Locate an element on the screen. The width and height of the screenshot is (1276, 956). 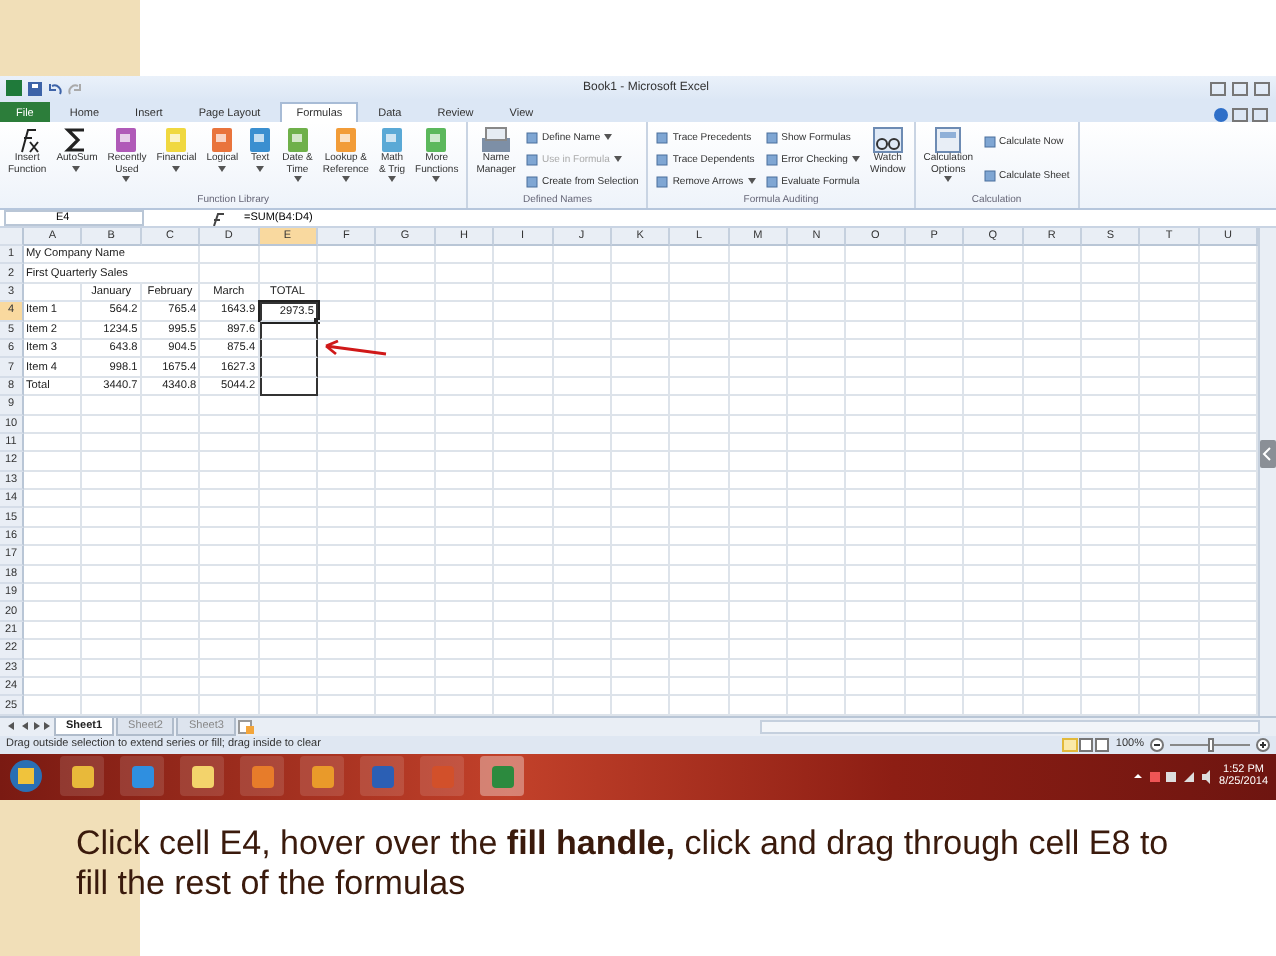
name-manager-icon is located at coordinates (496, 140).